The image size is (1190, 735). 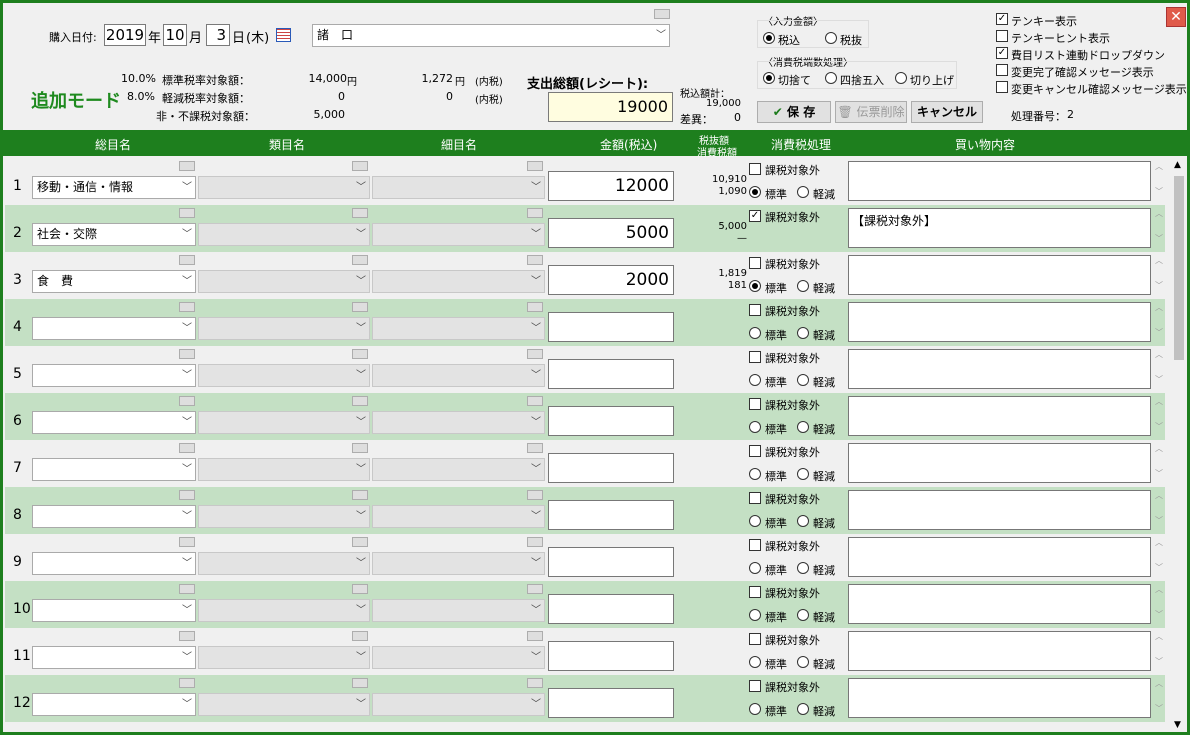 What do you see at coordinates (1002, 36) in the screenshot?
I see `opt-tenkey-hint-checkbox` at bounding box center [1002, 36].